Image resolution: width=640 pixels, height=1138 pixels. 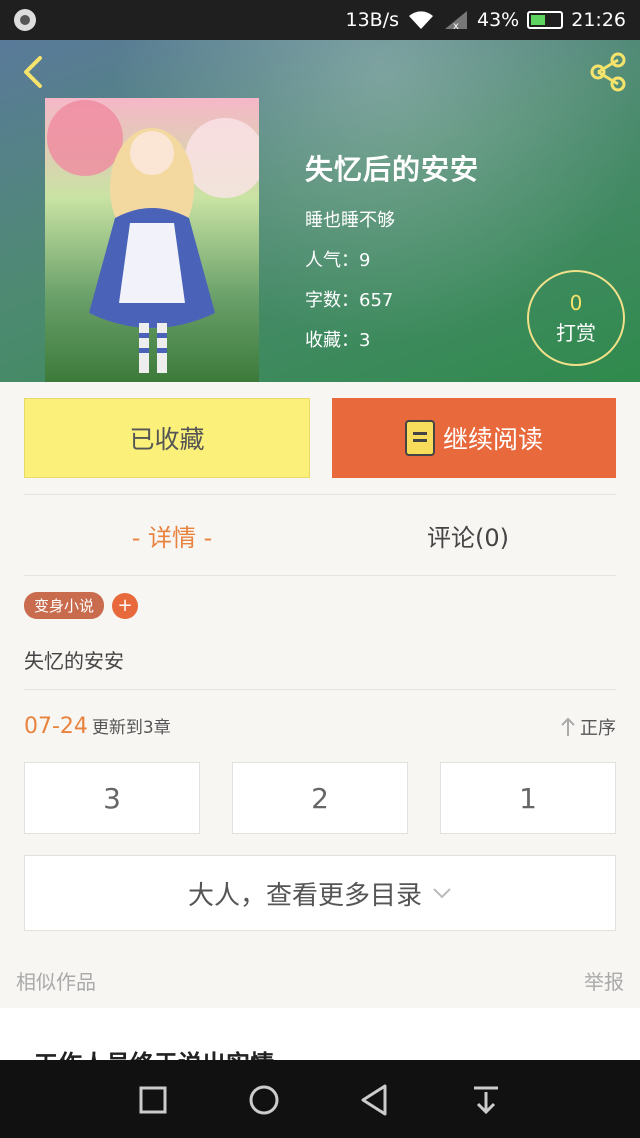 What do you see at coordinates (74, 661) in the screenshot?
I see `book-synopsis: 失忆的安安` at bounding box center [74, 661].